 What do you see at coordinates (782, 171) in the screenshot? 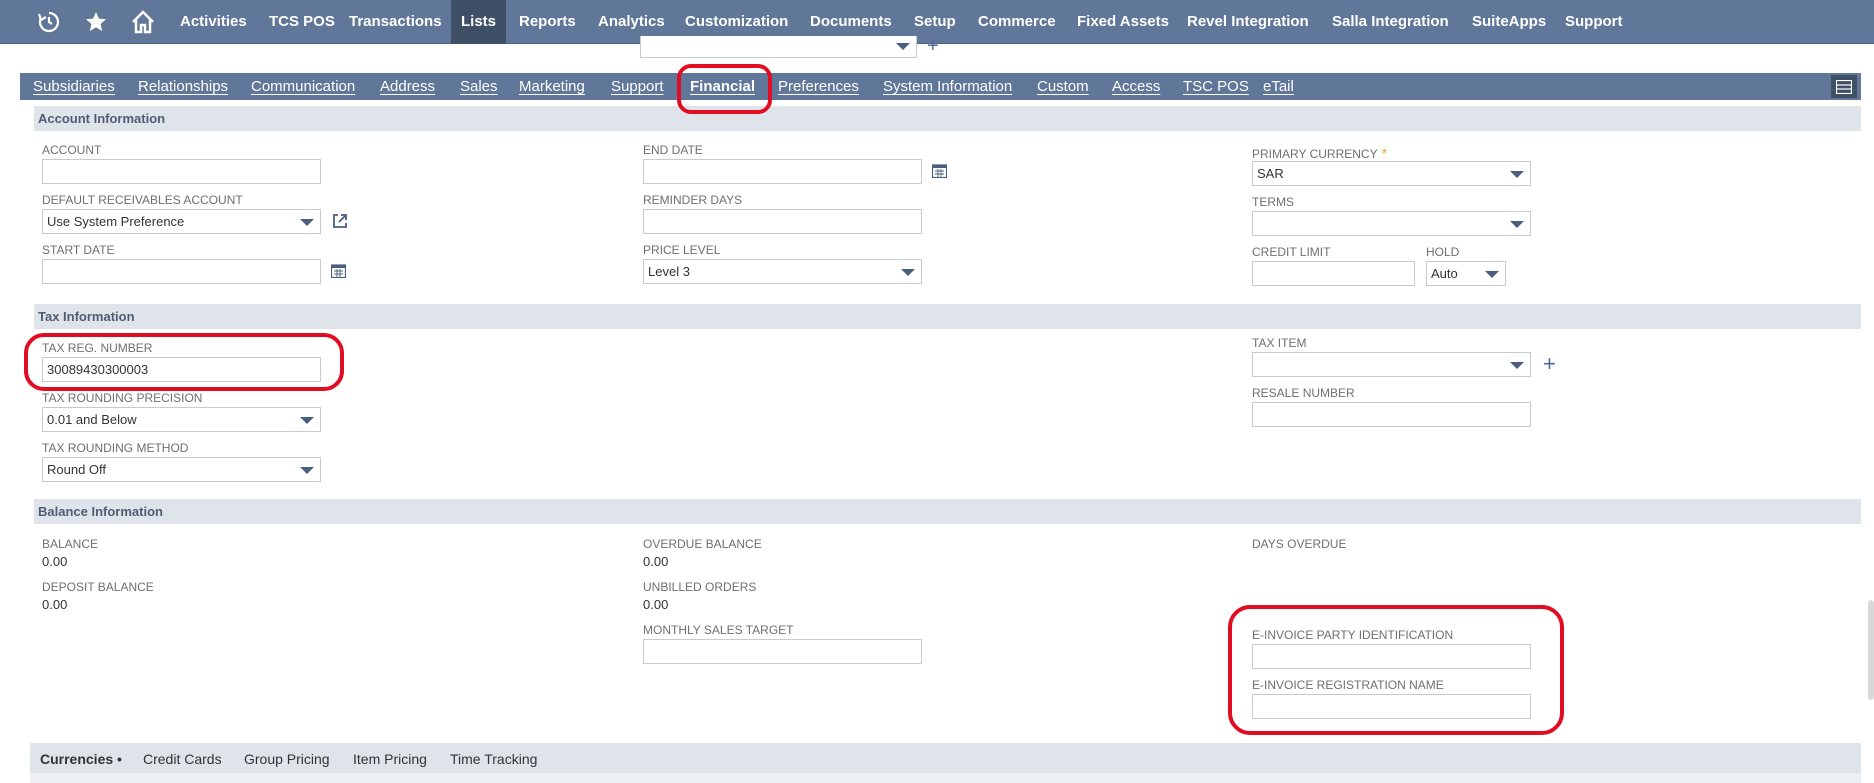
I see `end-date-field` at bounding box center [782, 171].